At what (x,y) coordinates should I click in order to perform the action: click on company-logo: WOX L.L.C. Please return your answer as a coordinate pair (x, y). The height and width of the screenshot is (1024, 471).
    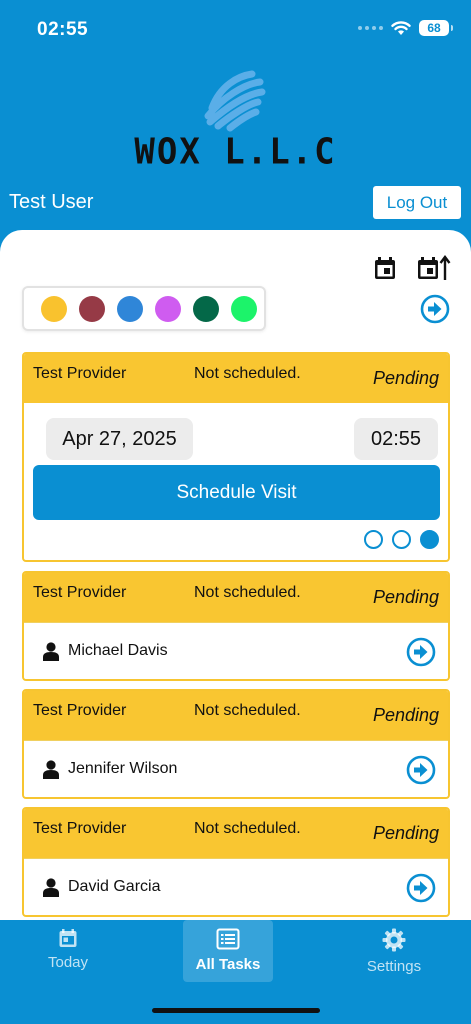
    Looking at the image, I should click on (235, 119).